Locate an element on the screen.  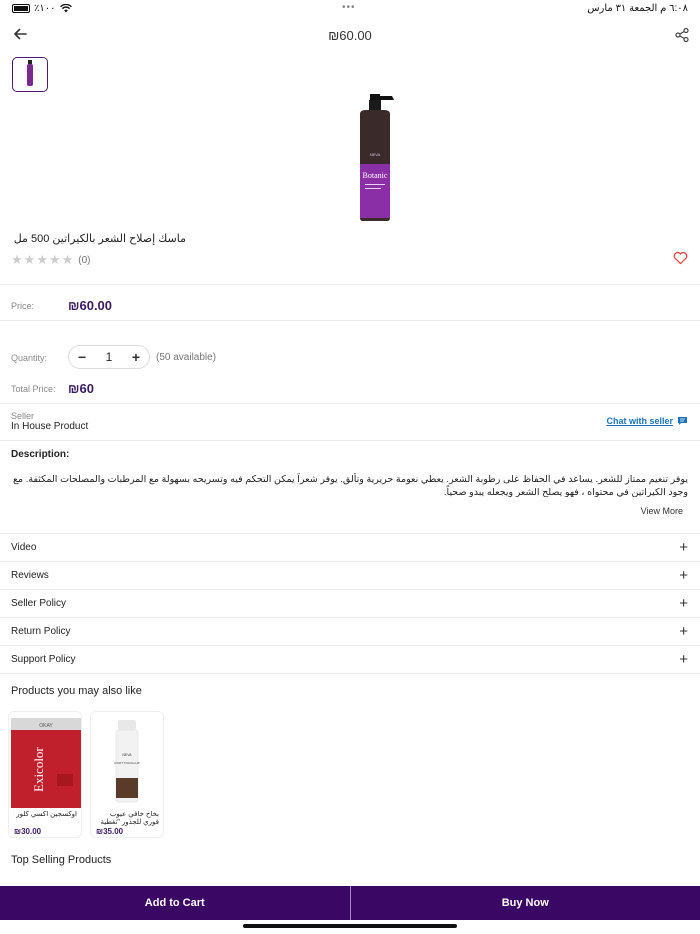
accordion-return-policy: Return Policy + is located at coordinates (350, 632).